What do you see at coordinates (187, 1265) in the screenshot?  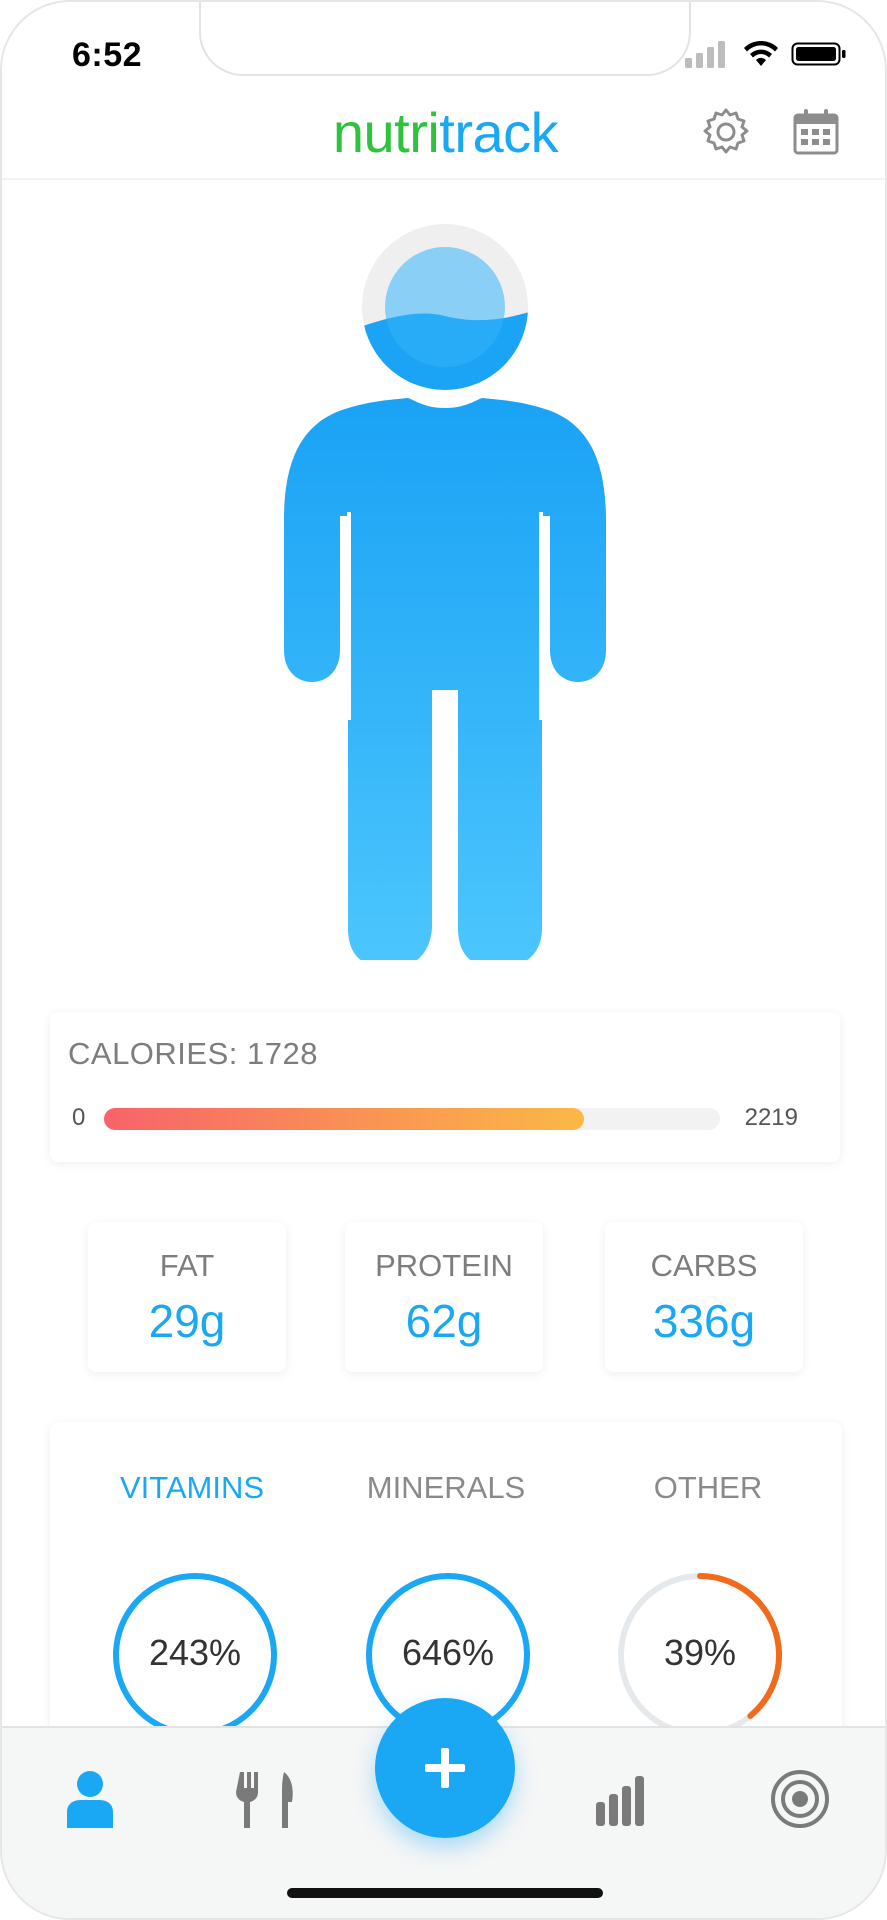 I see `macro-label: FAT` at bounding box center [187, 1265].